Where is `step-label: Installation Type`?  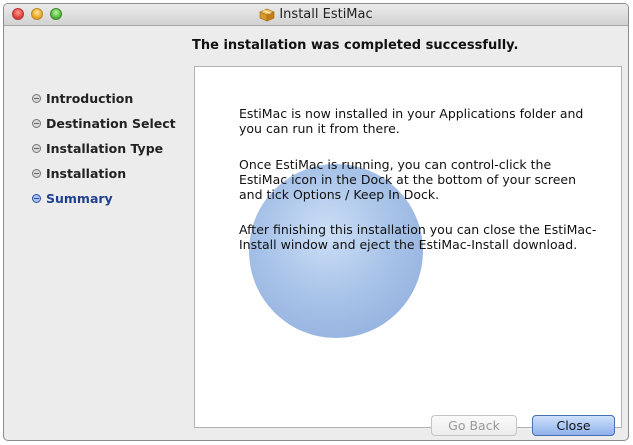 step-label: Installation Type is located at coordinates (105, 148).